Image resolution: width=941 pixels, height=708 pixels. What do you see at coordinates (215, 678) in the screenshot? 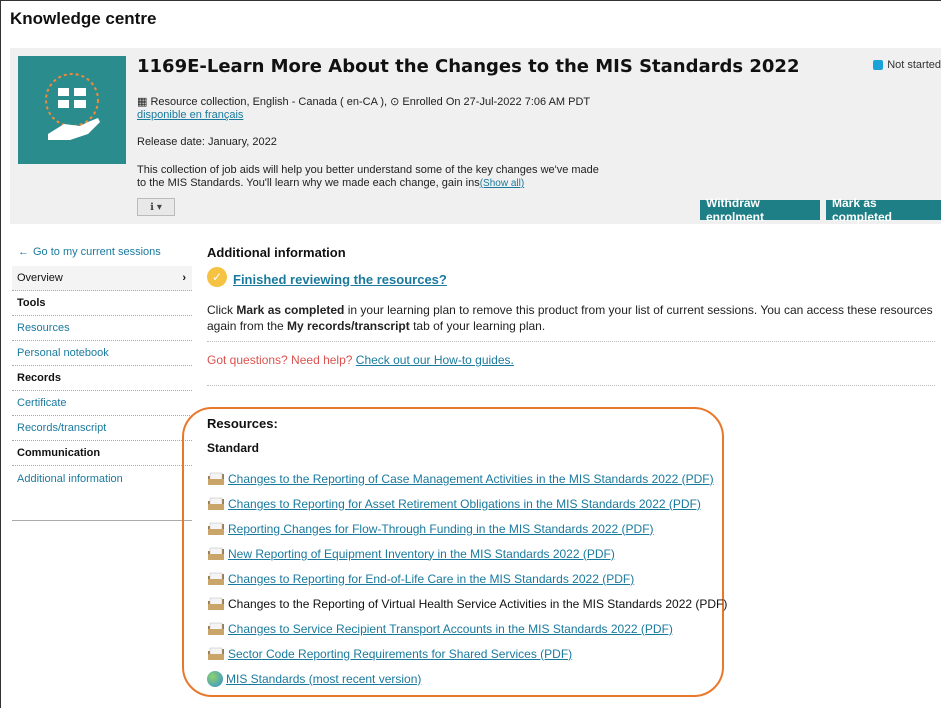
I see `globe-icon` at bounding box center [215, 678].